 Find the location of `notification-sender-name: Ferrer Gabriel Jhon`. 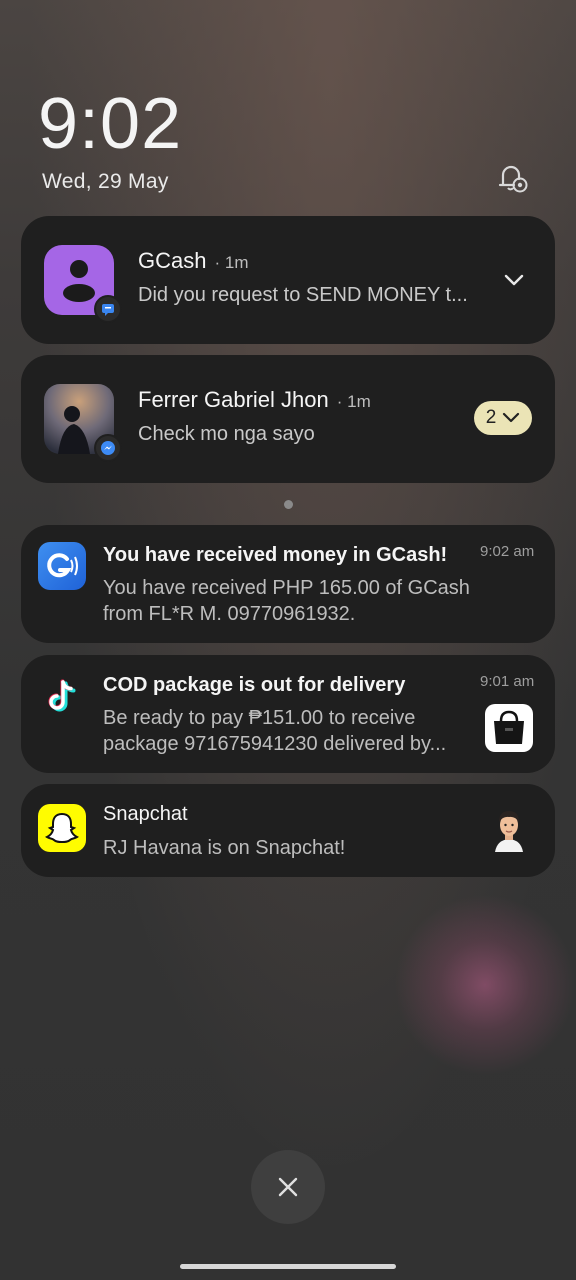

notification-sender-name: Ferrer Gabriel Jhon is located at coordinates (233, 399).